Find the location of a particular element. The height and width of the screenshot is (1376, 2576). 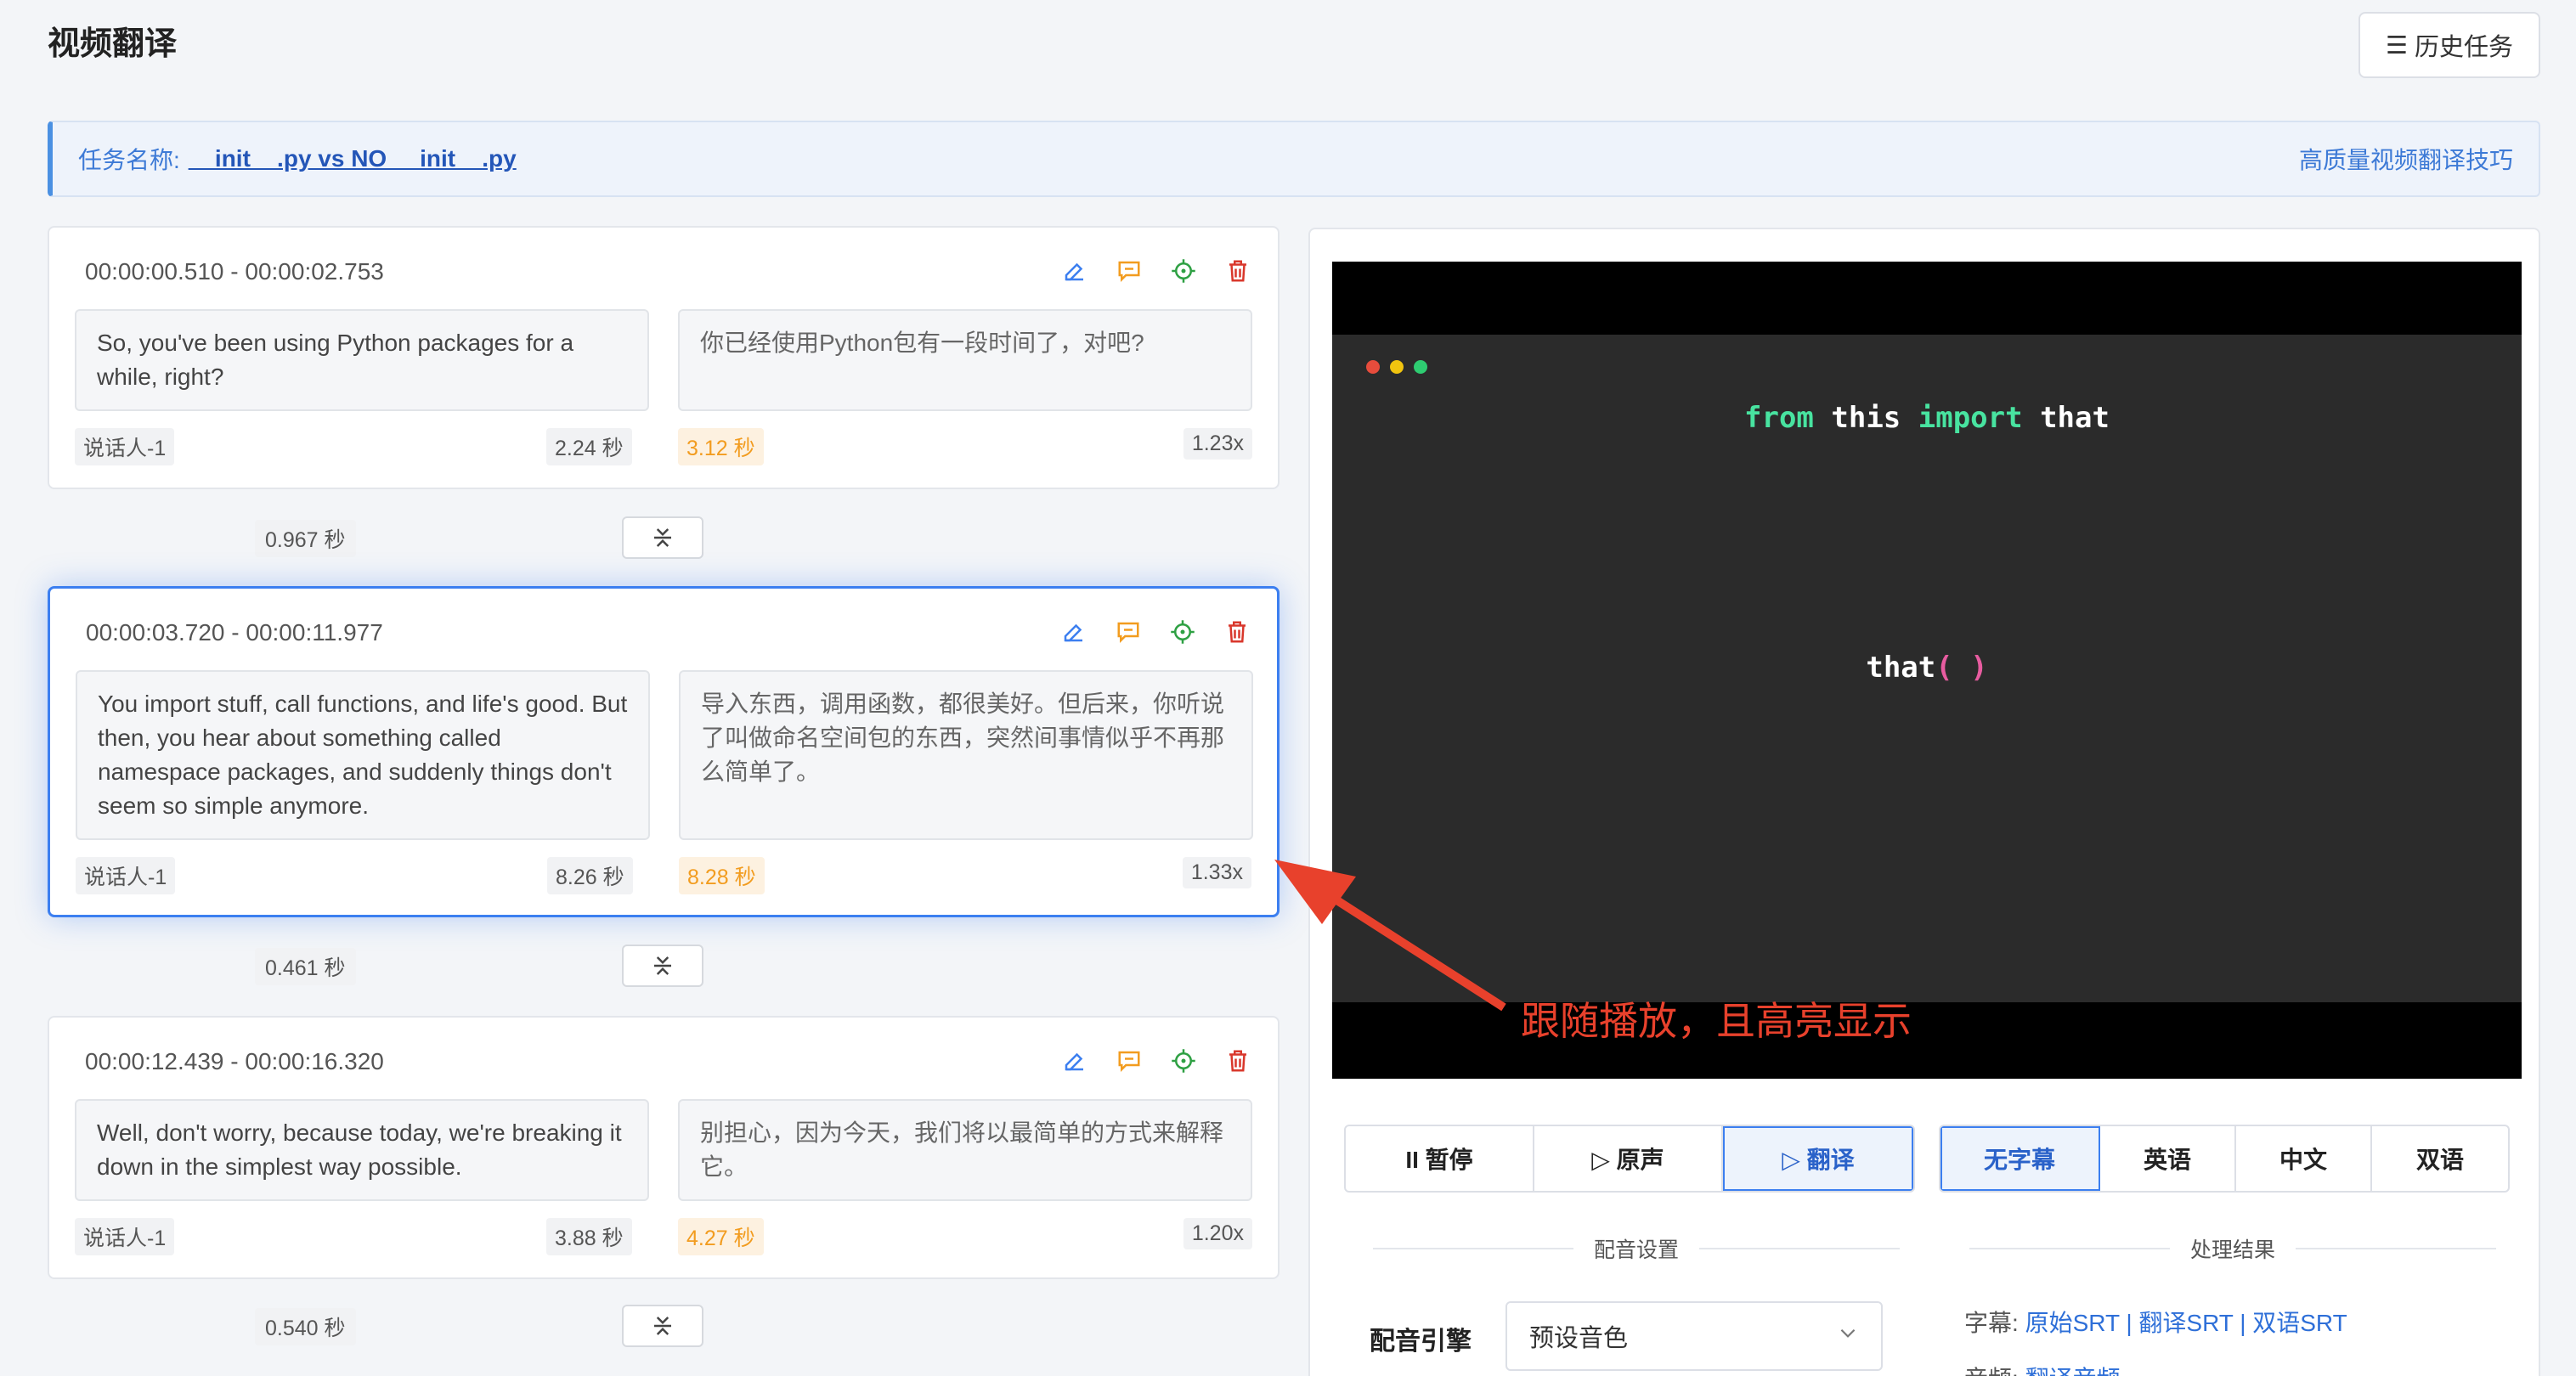

speed-ratio: 1.33x is located at coordinates (1216, 873).